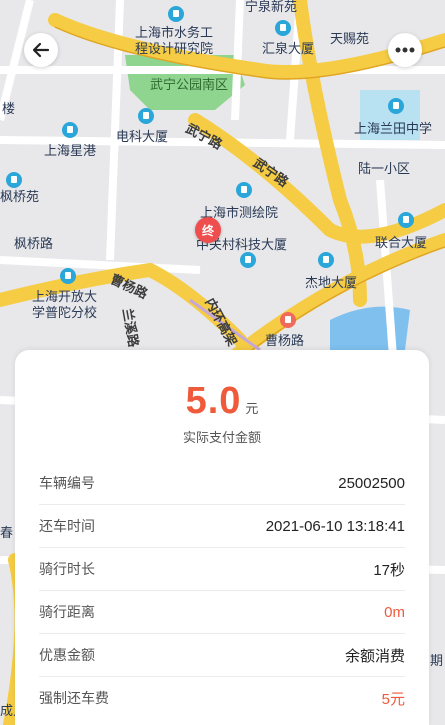 The width and height of the screenshot is (445, 725). I want to click on map-label: 枫桥路, so click(34, 244).